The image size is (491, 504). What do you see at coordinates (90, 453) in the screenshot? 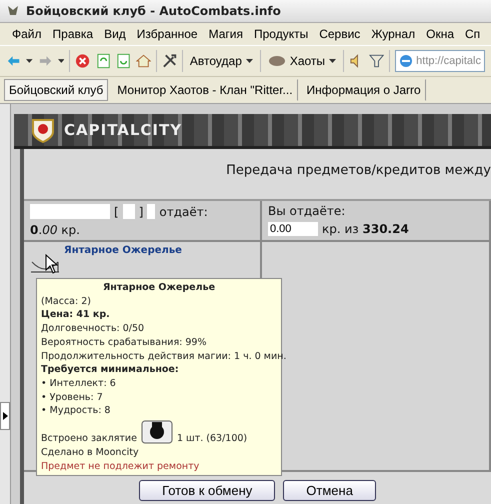
I see `tooltip-line: Сделано в Mooncity` at bounding box center [90, 453].